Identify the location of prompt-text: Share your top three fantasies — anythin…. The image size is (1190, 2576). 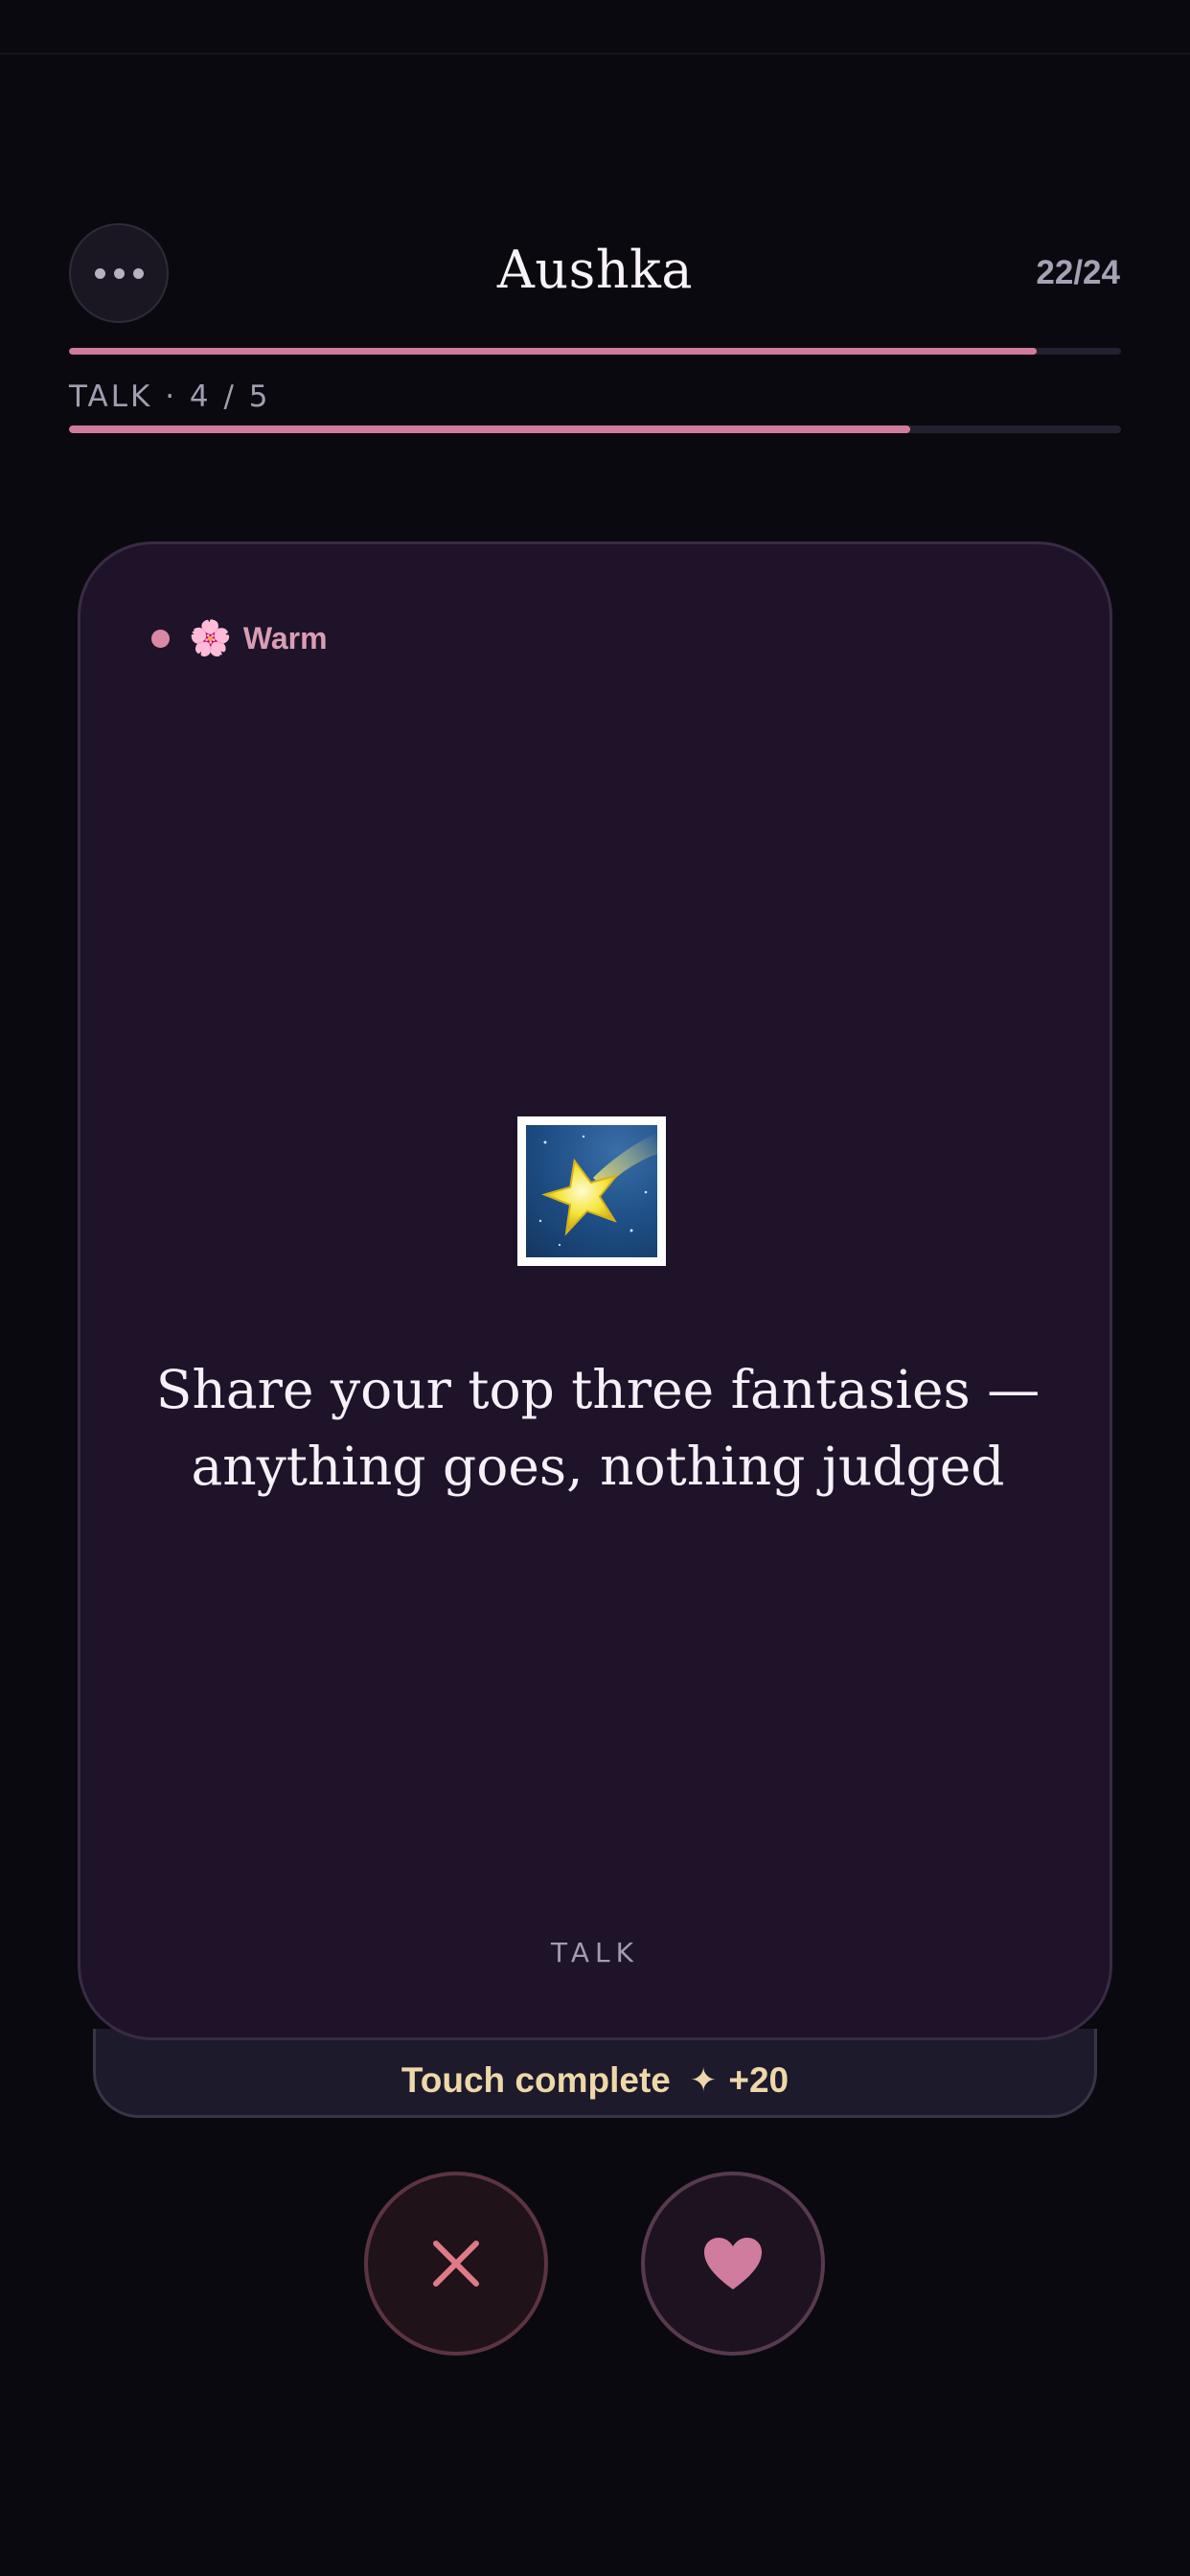
(598, 1428).